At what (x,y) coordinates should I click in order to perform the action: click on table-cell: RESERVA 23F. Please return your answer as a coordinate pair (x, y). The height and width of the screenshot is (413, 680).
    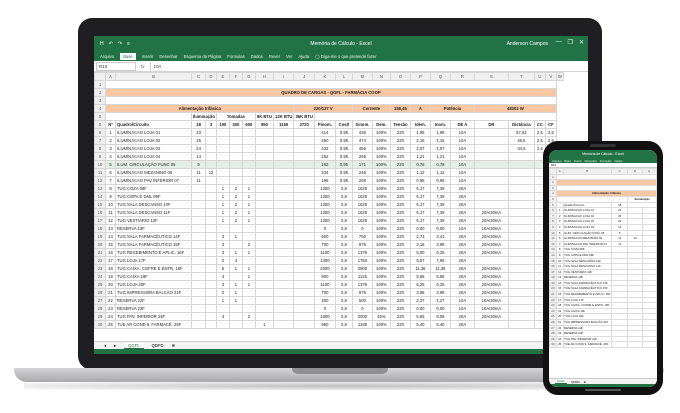
    Looking at the image, I should click on (153, 308).